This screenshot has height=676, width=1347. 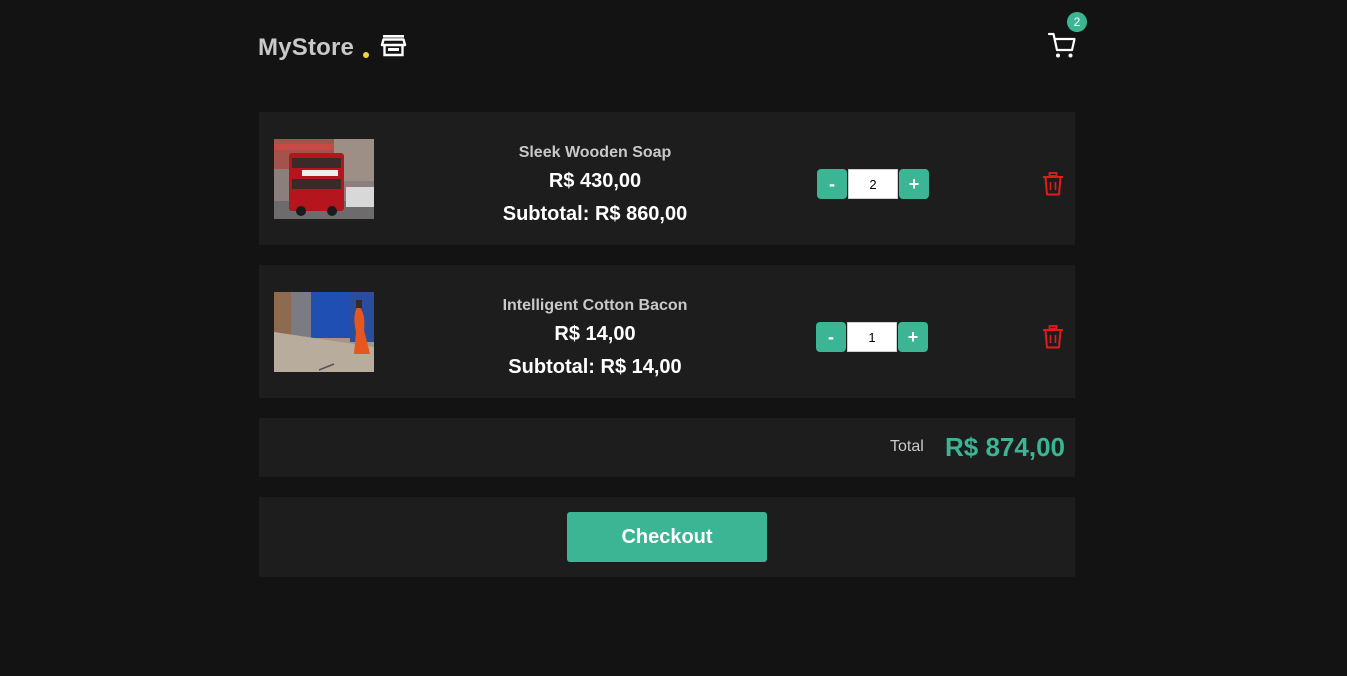 What do you see at coordinates (1077, 22) in the screenshot?
I see `cart-count-badge: 2` at bounding box center [1077, 22].